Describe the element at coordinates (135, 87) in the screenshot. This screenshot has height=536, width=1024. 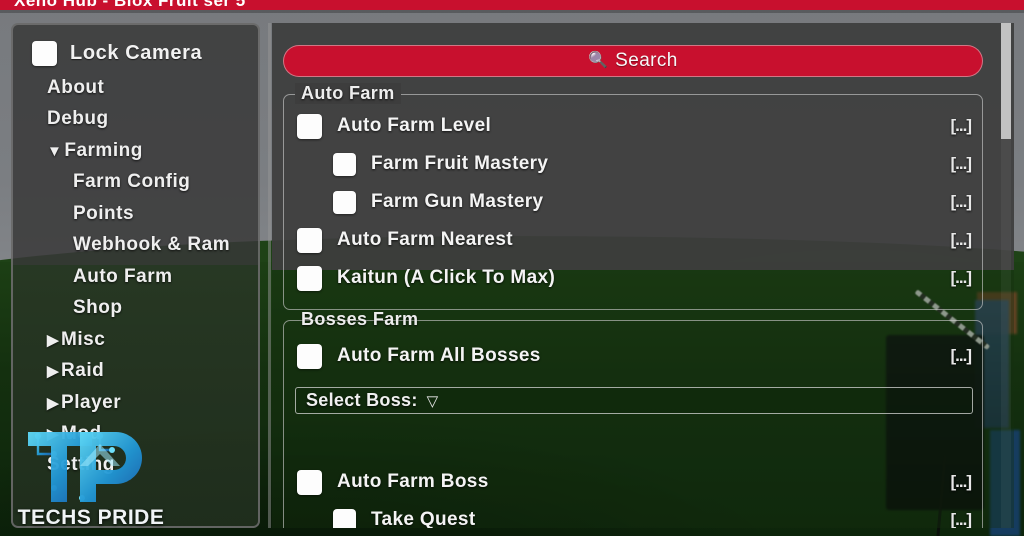
I see `sidebar-item-about: About` at that location.